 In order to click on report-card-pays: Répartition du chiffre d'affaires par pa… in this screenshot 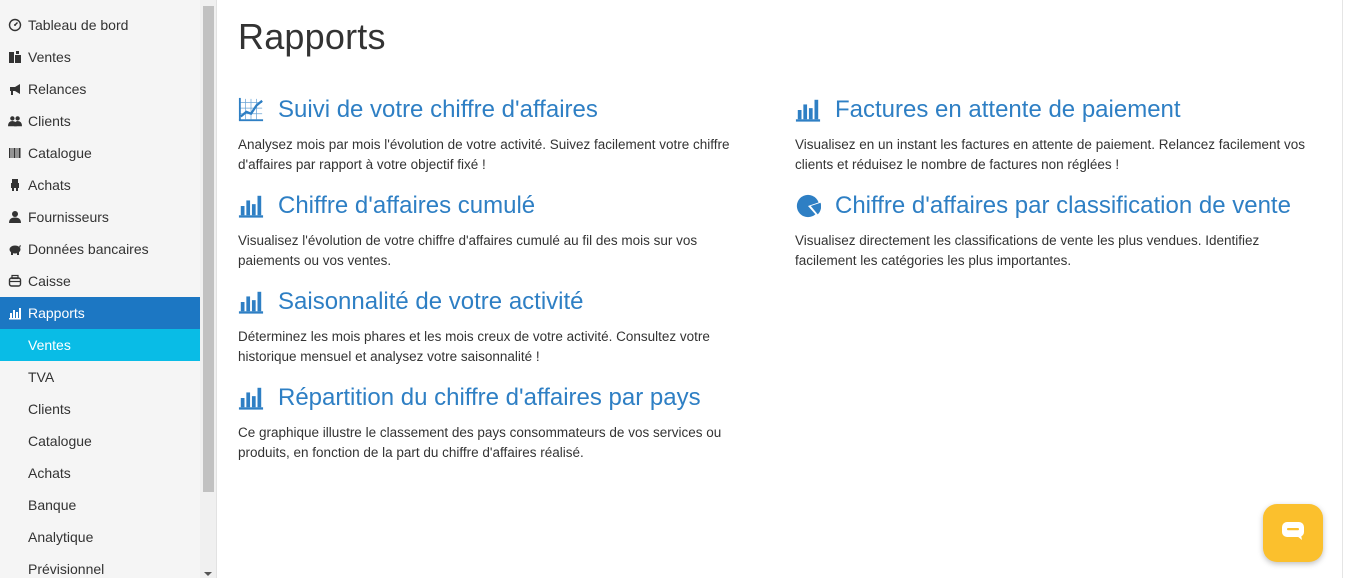, I will do `click(498, 423)`.